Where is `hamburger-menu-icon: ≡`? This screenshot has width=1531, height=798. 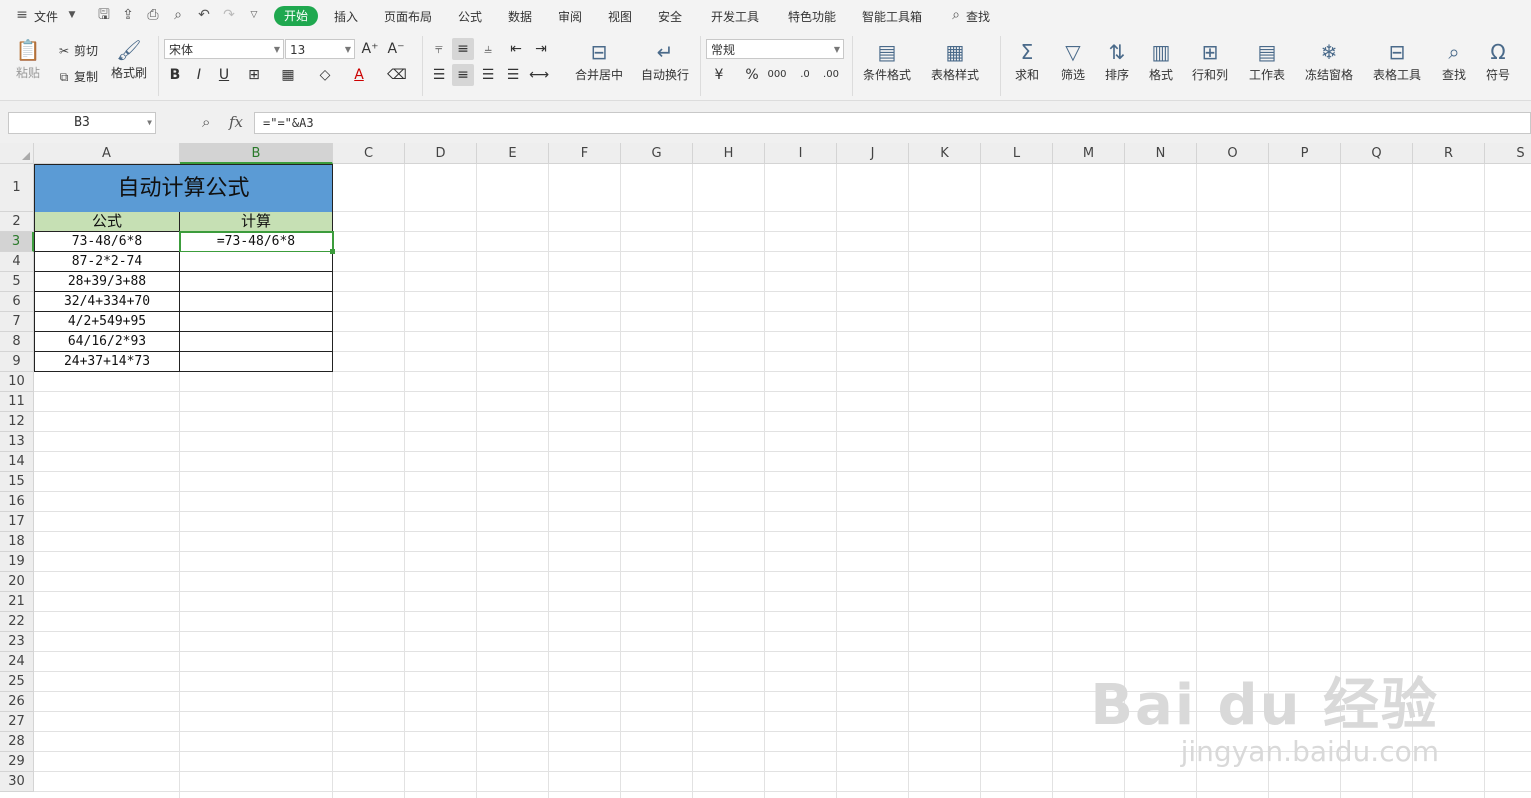 hamburger-menu-icon: ≡ is located at coordinates (22, 15).